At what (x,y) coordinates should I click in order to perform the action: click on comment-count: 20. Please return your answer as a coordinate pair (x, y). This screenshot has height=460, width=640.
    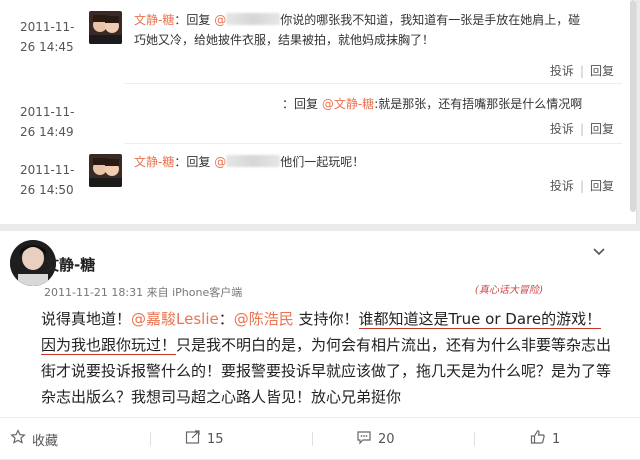
    Looking at the image, I should click on (386, 439).